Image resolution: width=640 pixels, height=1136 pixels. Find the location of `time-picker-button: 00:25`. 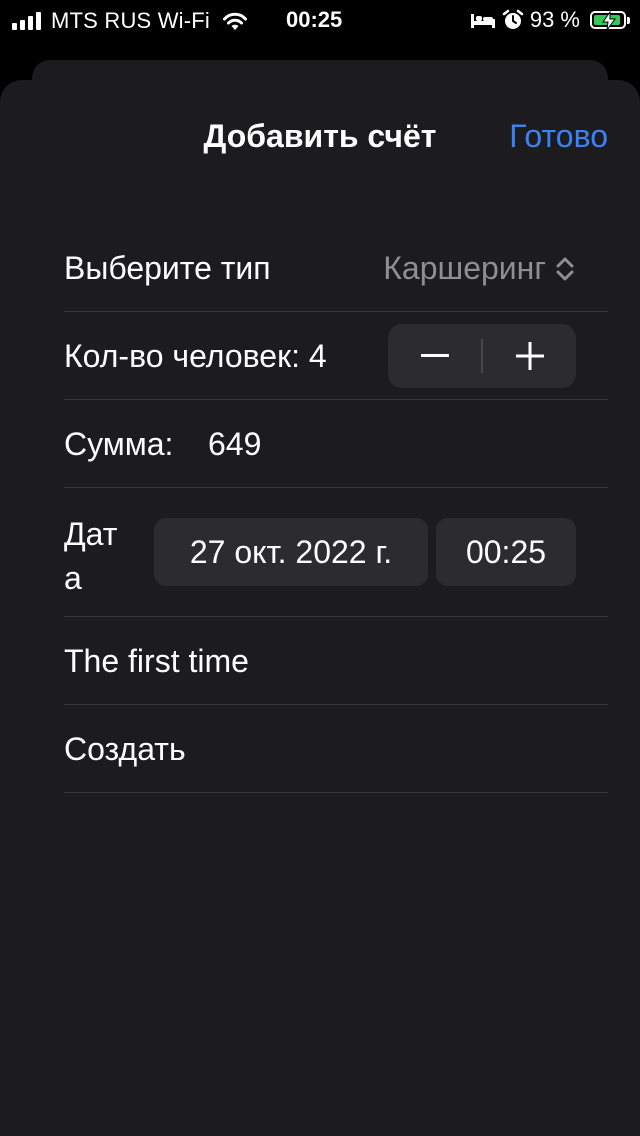

time-picker-button: 00:25 is located at coordinates (506, 552).